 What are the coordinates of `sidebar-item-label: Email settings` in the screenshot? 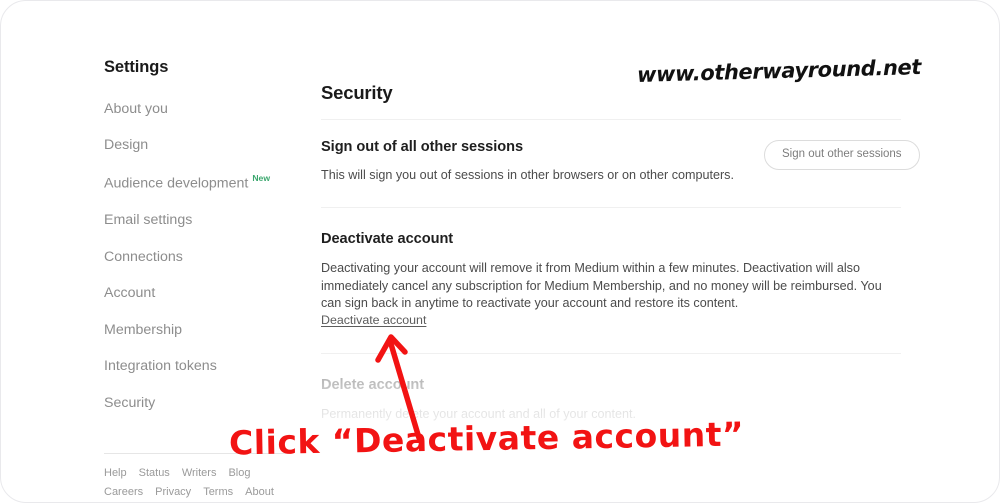 It's located at (148, 220).